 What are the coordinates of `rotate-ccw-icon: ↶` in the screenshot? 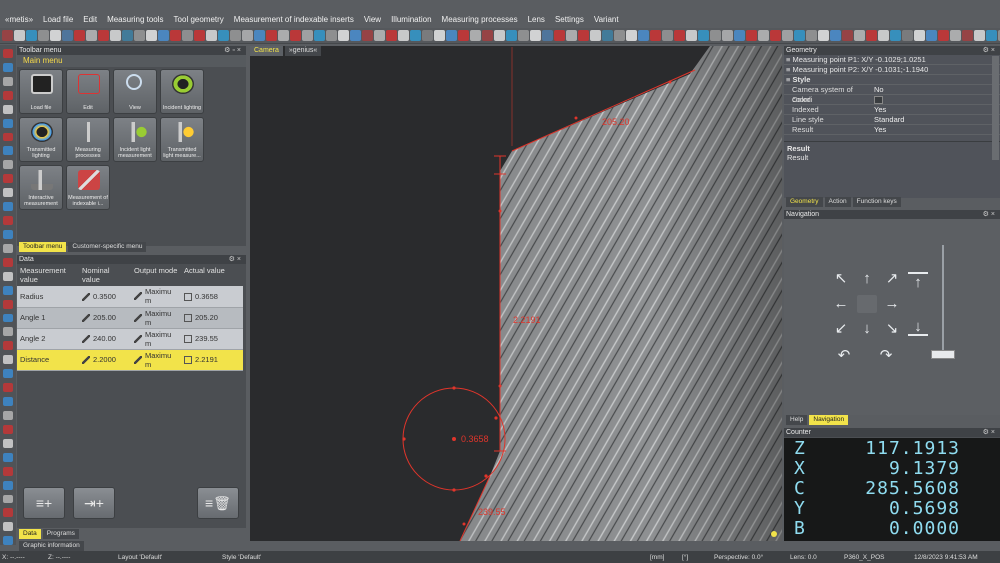 It's located at (844, 356).